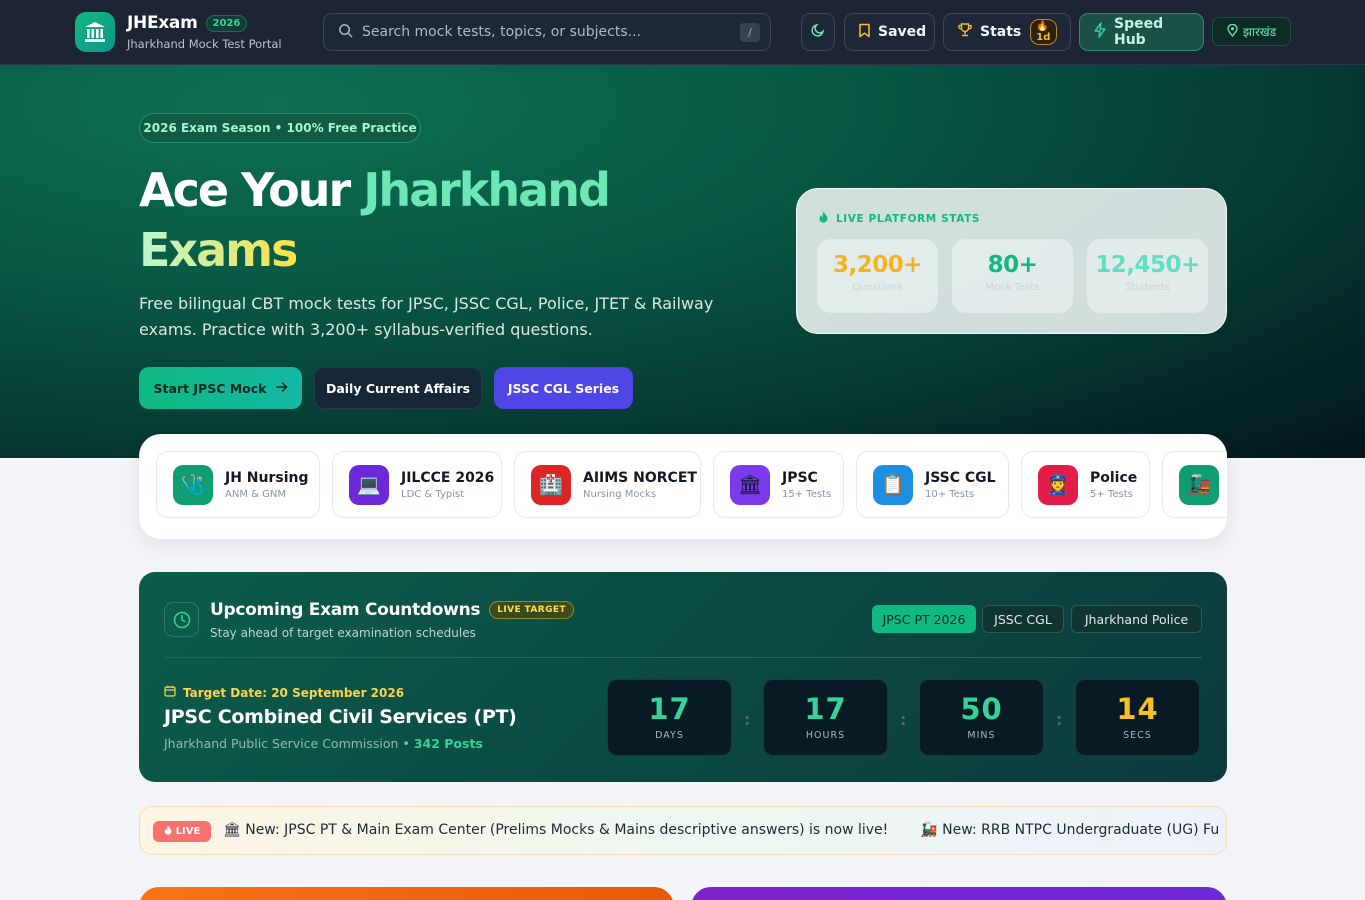 The image size is (1365, 900). I want to click on timer-hours: 17 HOURS, so click(825, 717).